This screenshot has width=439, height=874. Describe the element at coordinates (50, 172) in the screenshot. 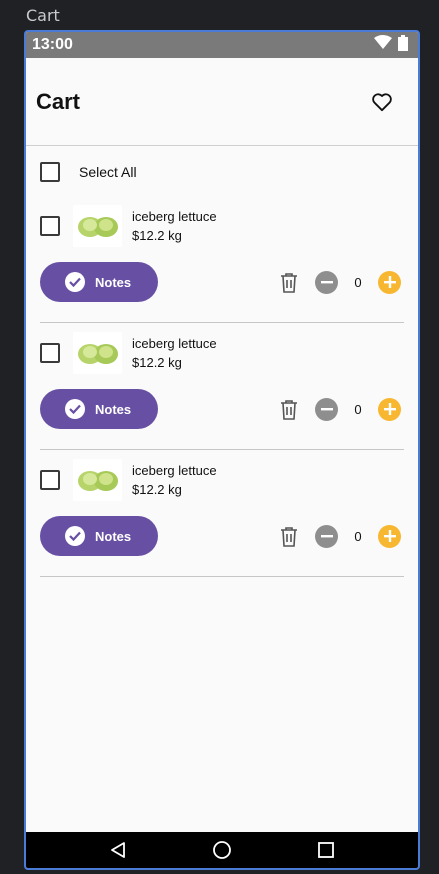

I see `select-all-checkbox` at that location.